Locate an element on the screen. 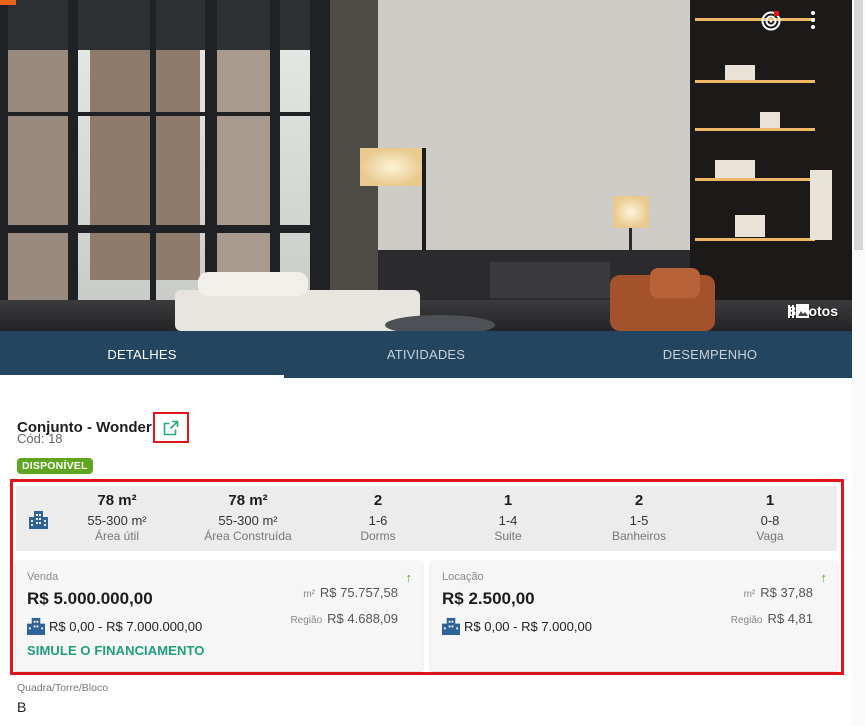 This screenshot has height=726, width=865. rent-region-price: Região R$ 4,81 is located at coordinates (772, 618).